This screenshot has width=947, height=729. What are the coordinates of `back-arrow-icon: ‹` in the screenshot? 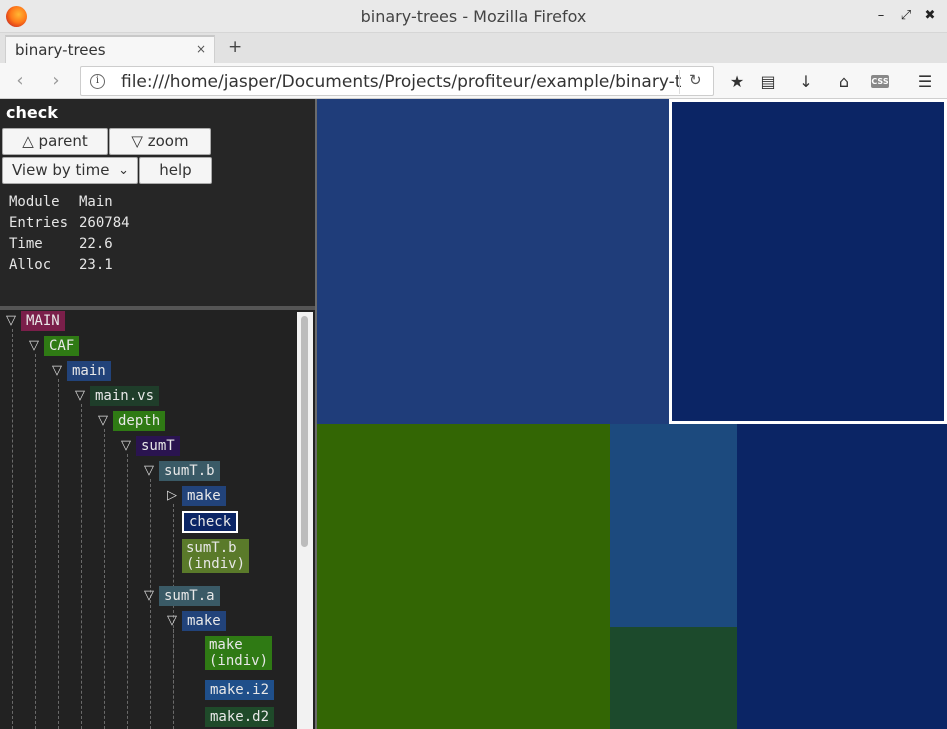 It's located at (20, 81).